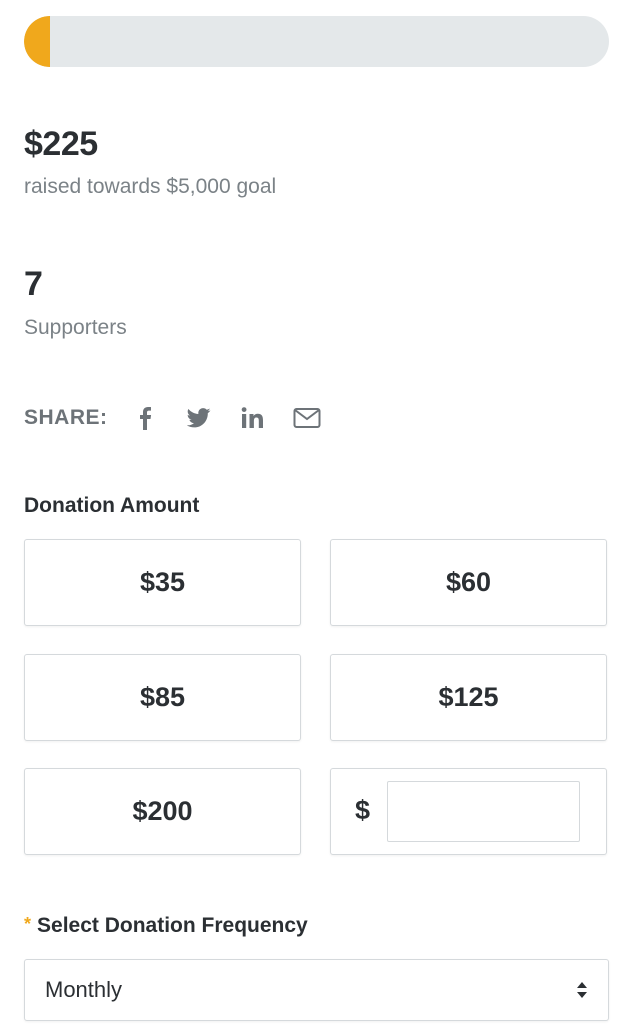  I want to click on email-icon, so click(307, 418).